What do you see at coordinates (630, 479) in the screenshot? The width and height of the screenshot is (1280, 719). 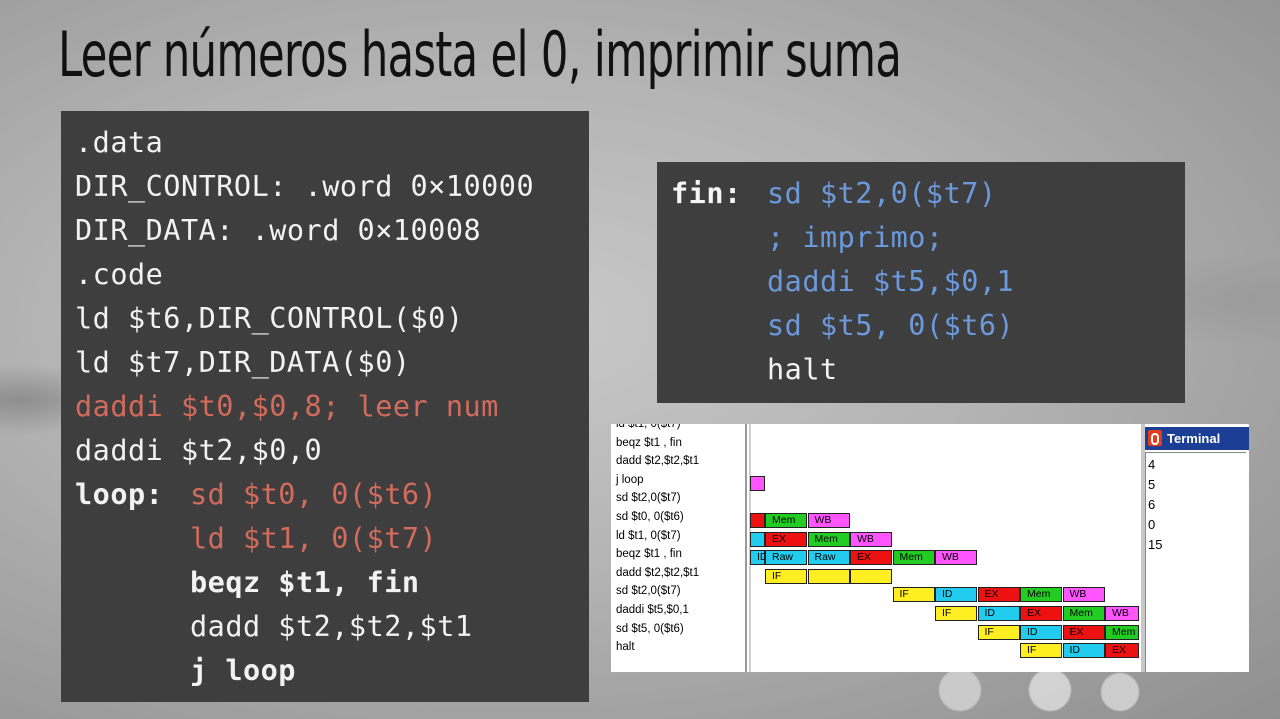 I see `simulator-instruction: j loop` at bounding box center [630, 479].